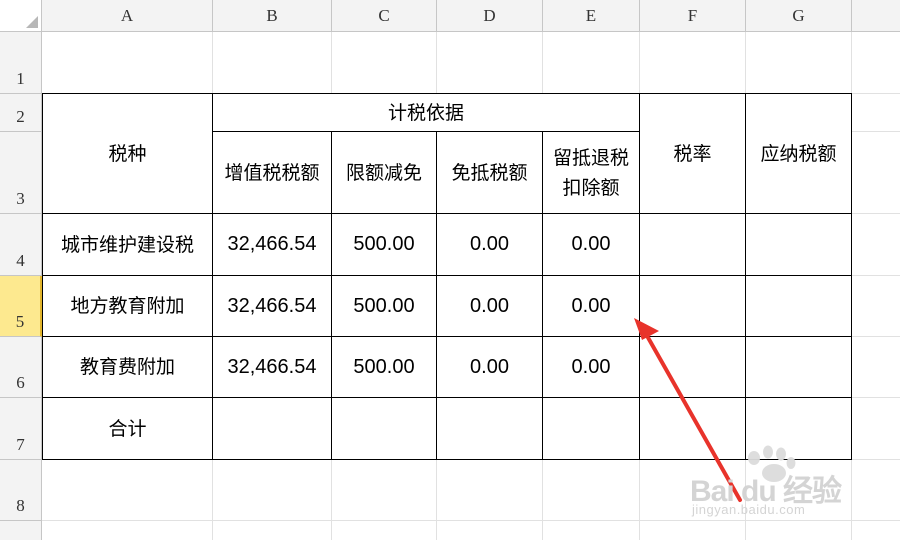 Image resolution: width=900 pixels, height=540 pixels. I want to click on column-header-b: B, so click(272, 16).